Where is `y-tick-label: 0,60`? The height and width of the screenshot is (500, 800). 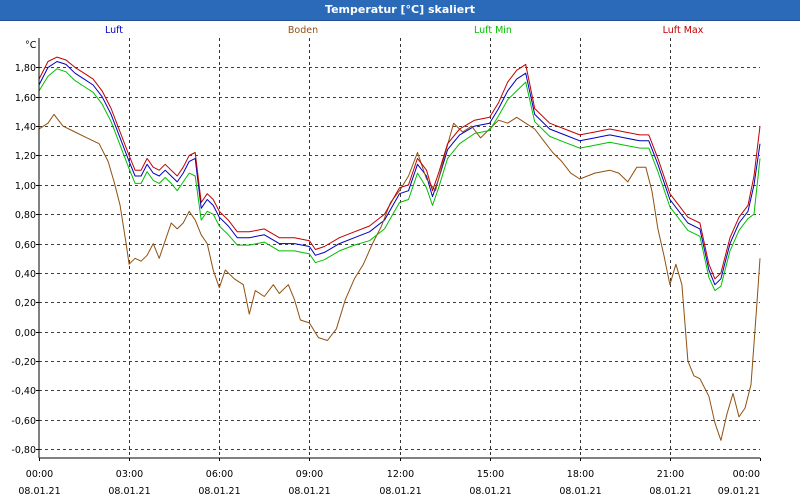
y-tick-label: 0,60 is located at coordinates (25, 245).